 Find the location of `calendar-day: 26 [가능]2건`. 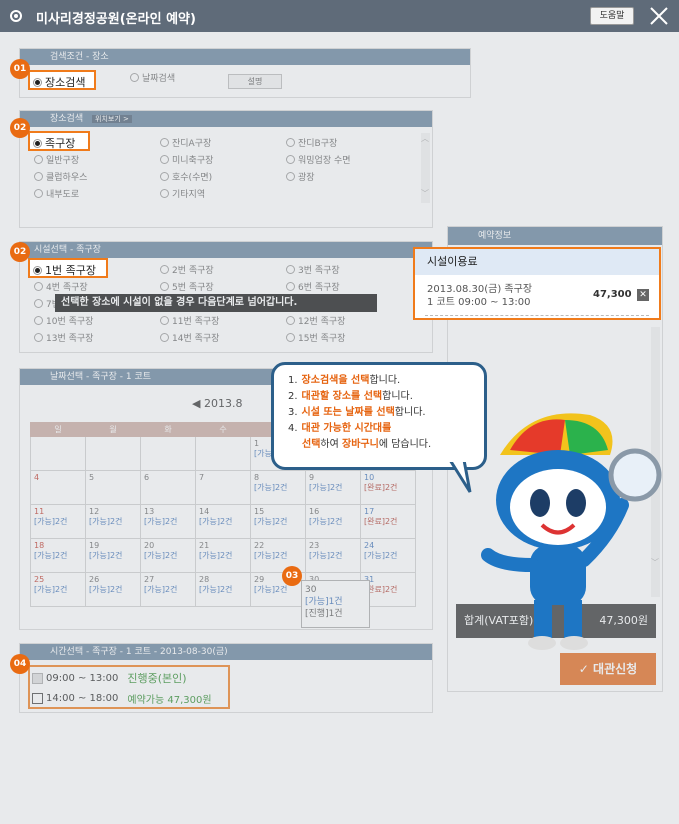

calendar-day: 26 [가능]2건 is located at coordinates (113, 589).